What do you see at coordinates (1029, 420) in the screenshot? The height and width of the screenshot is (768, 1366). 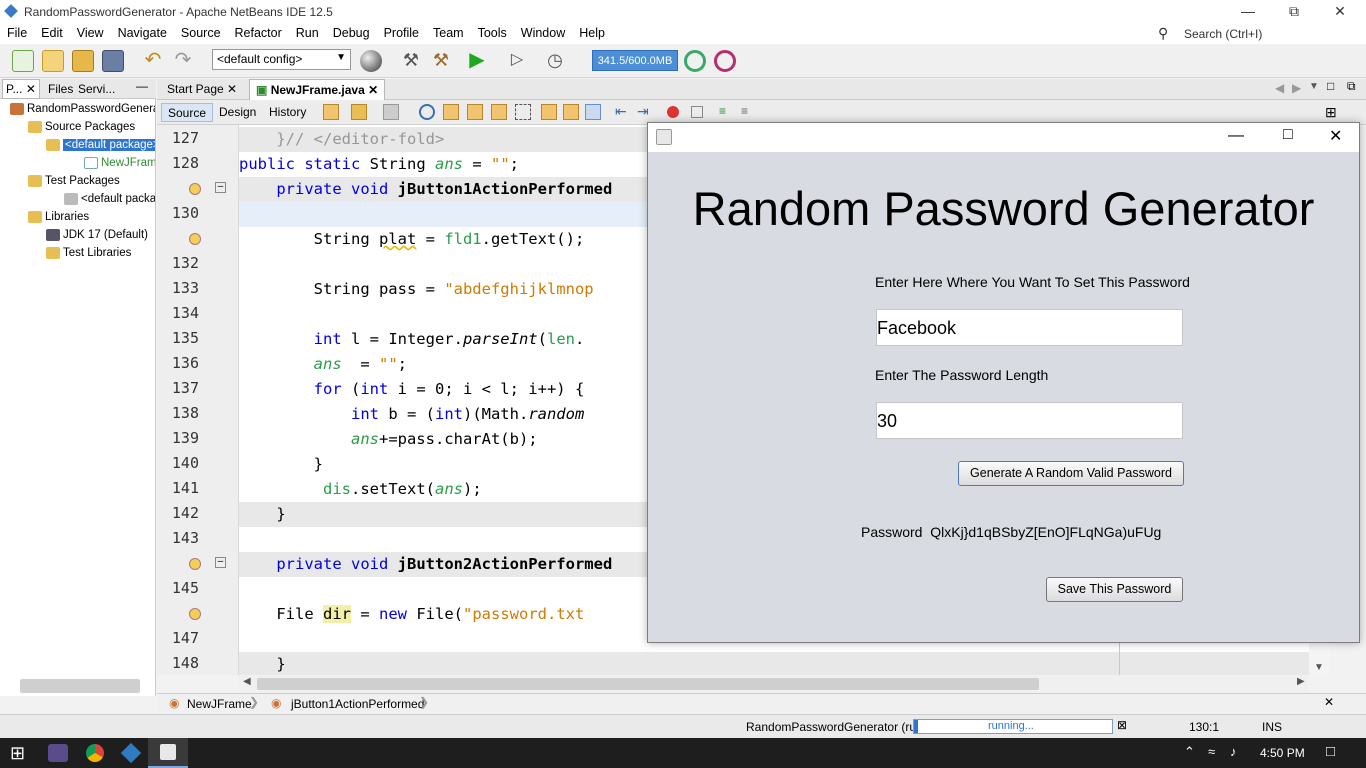 I see `length-input: 30` at bounding box center [1029, 420].